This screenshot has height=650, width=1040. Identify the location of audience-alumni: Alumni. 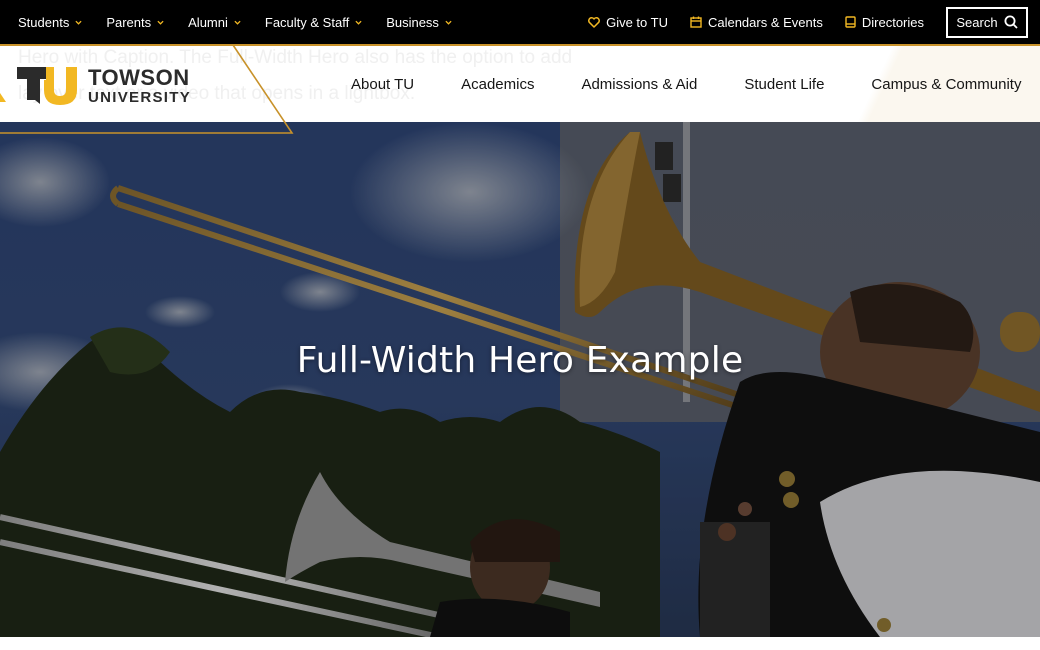
(214, 22).